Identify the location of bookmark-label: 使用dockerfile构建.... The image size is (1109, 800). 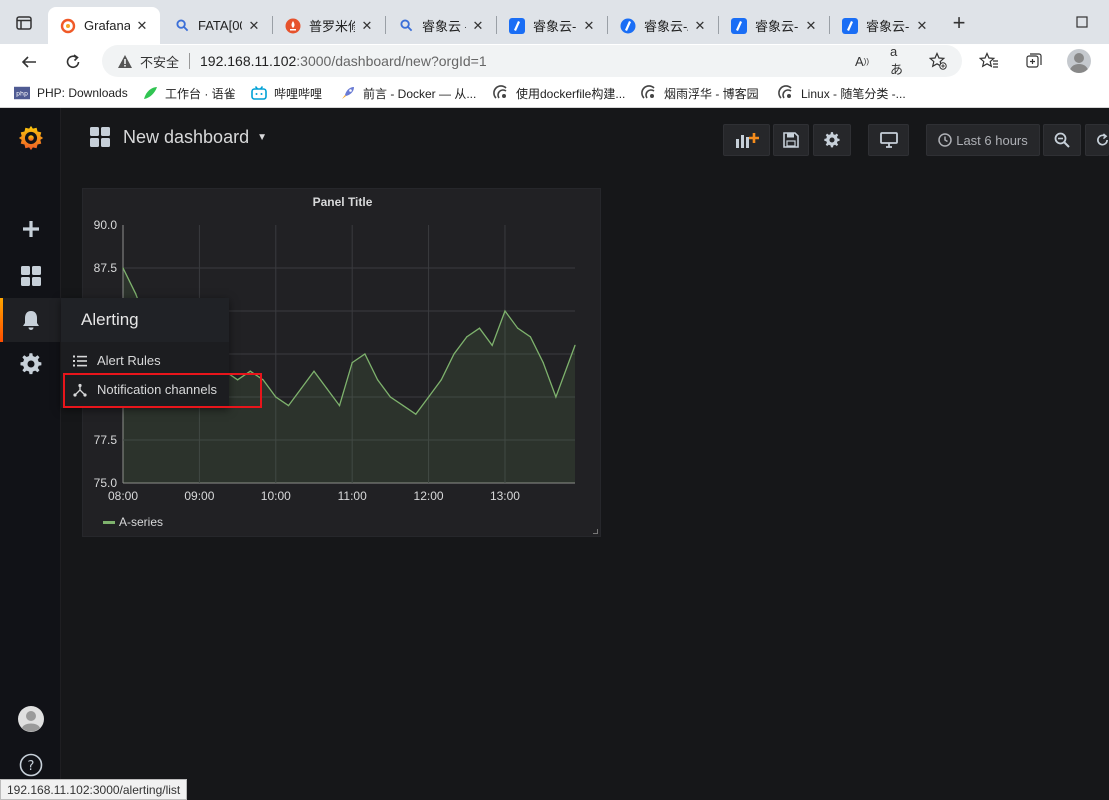
(571, 93).